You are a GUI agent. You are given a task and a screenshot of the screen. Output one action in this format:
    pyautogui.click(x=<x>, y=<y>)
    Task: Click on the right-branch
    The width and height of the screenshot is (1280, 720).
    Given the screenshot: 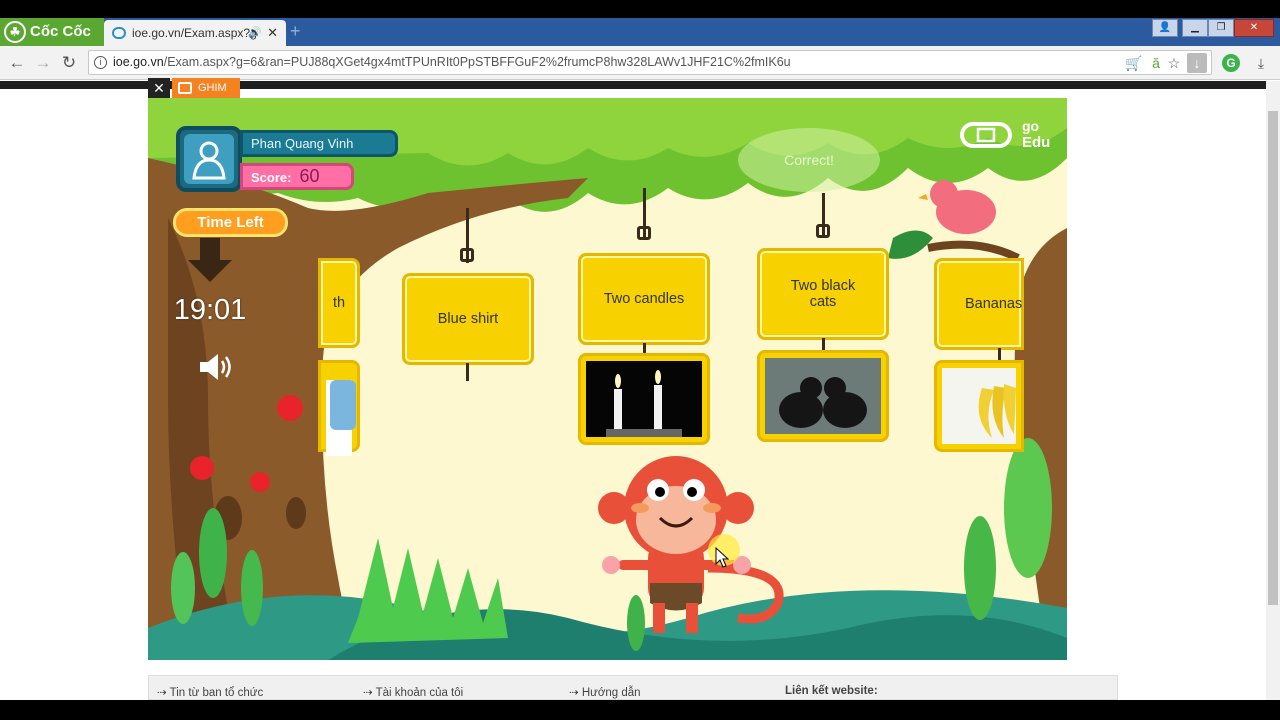 What is the action you would take?
    pyautogui.click(x=973, y=251)
    